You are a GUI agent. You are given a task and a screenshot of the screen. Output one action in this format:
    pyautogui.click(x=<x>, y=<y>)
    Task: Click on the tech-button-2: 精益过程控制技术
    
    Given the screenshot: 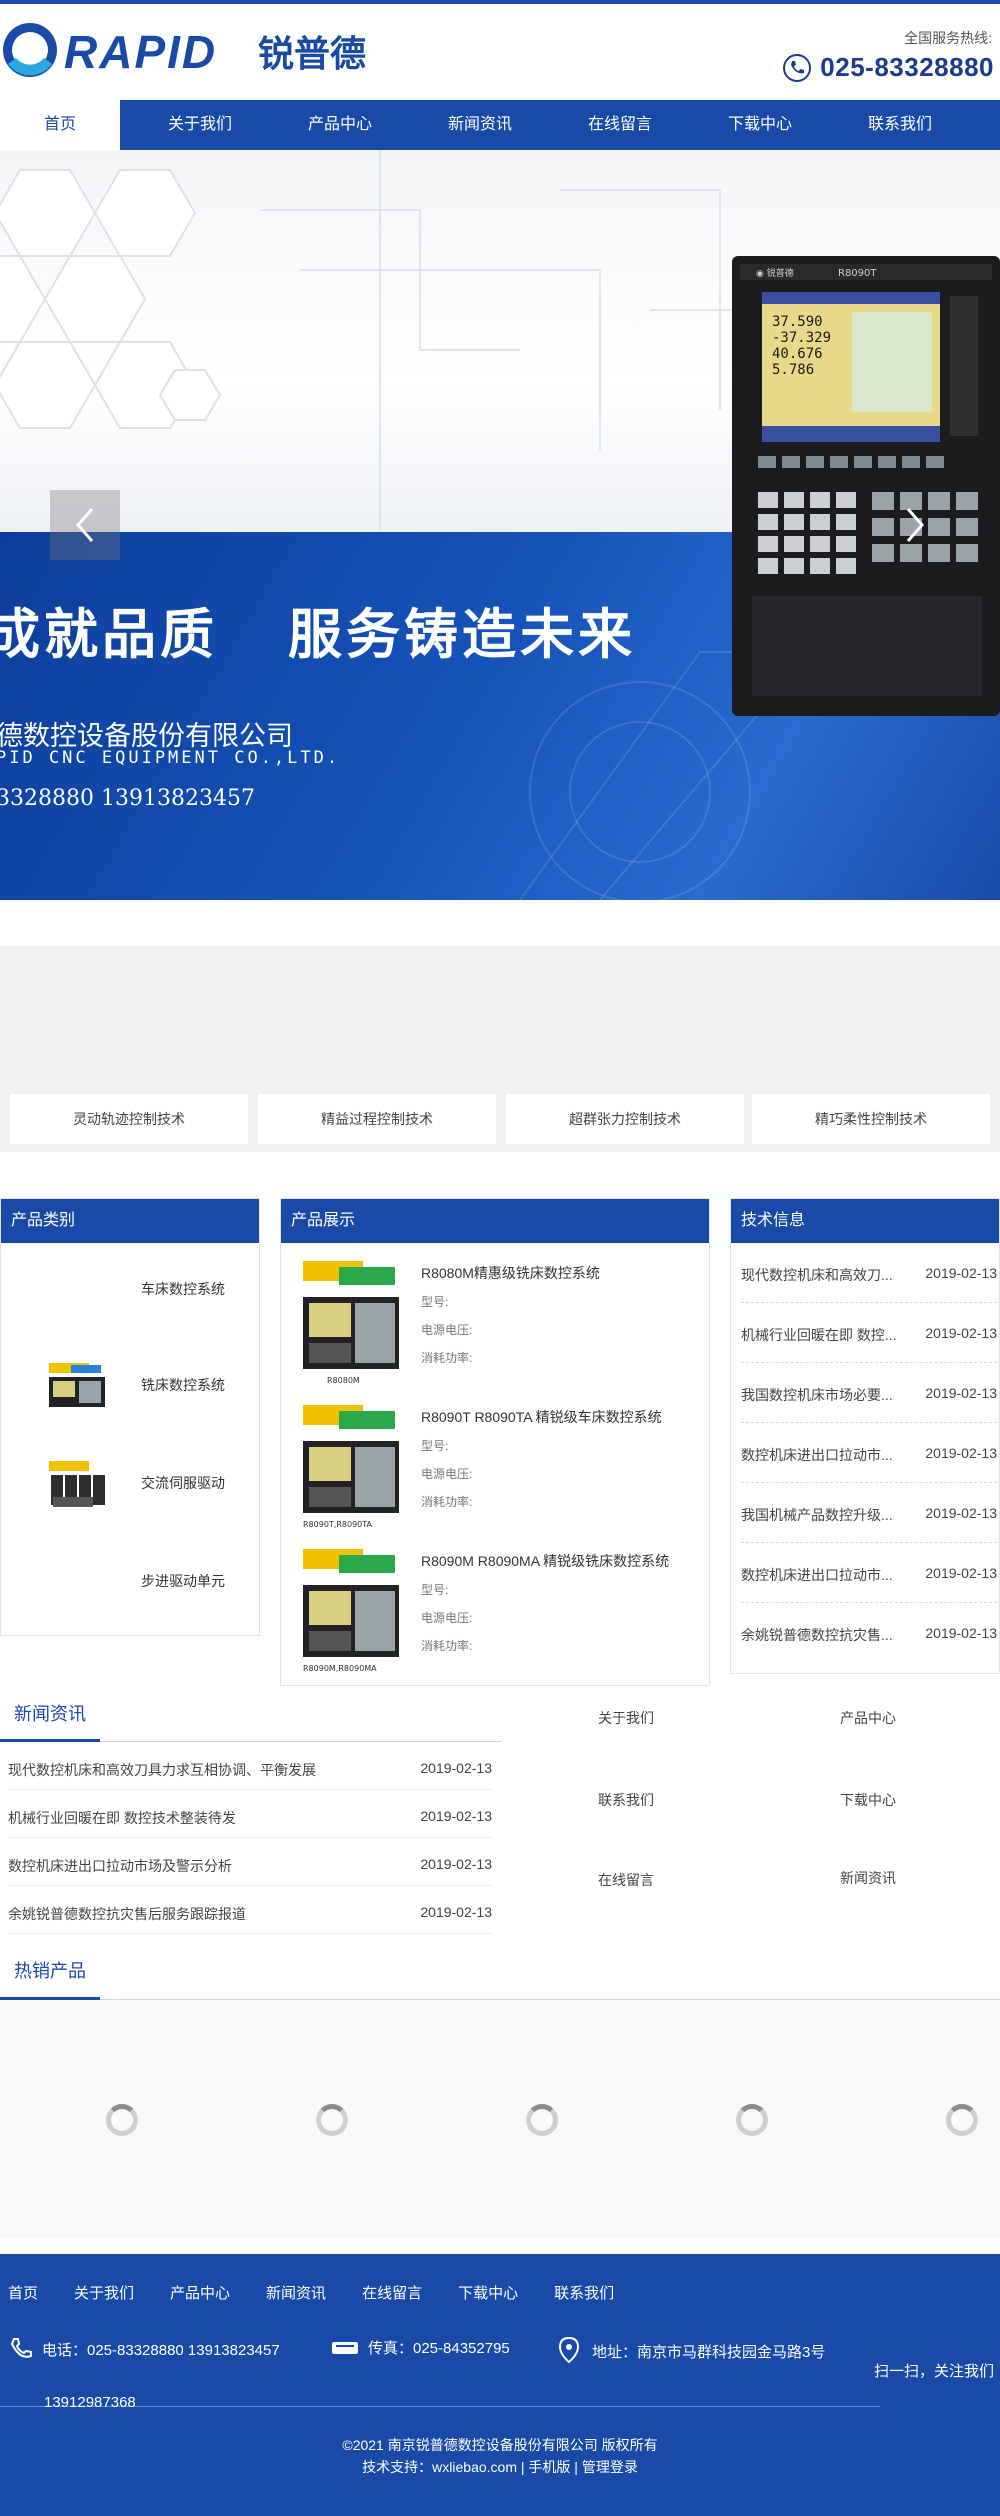 What is the action you would take?
    pyautogui.click(x=377, y=1119)
    